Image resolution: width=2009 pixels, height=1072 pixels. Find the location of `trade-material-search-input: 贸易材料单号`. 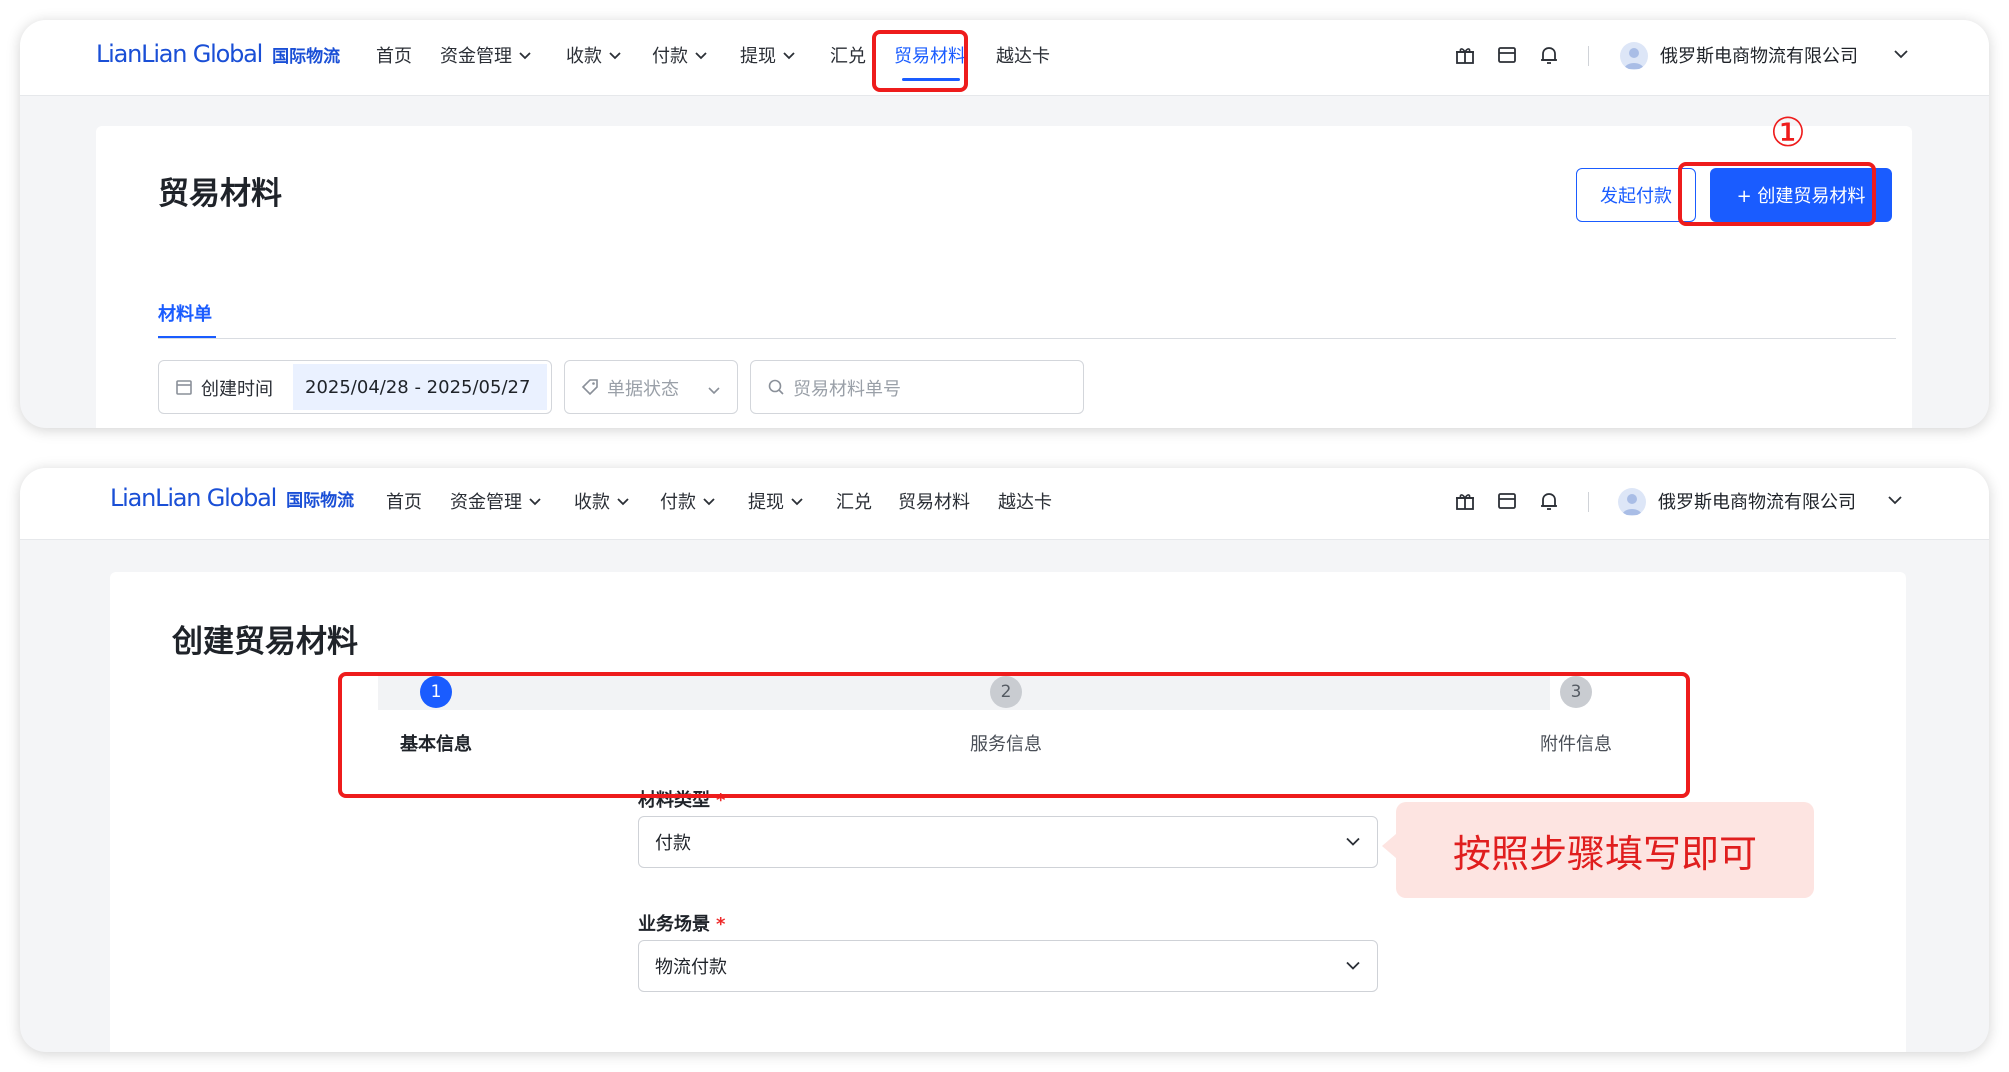

trade-material-search-input: 贸易材料单号 is located at coordinates (917, 387).